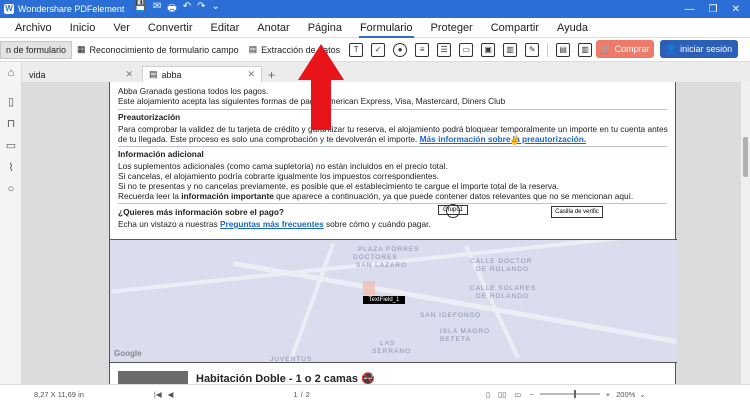  What do you see at coordinates (171, 9) in the screenshot?
I see `print-icon: 🖶` at bounding box center [171, 9].